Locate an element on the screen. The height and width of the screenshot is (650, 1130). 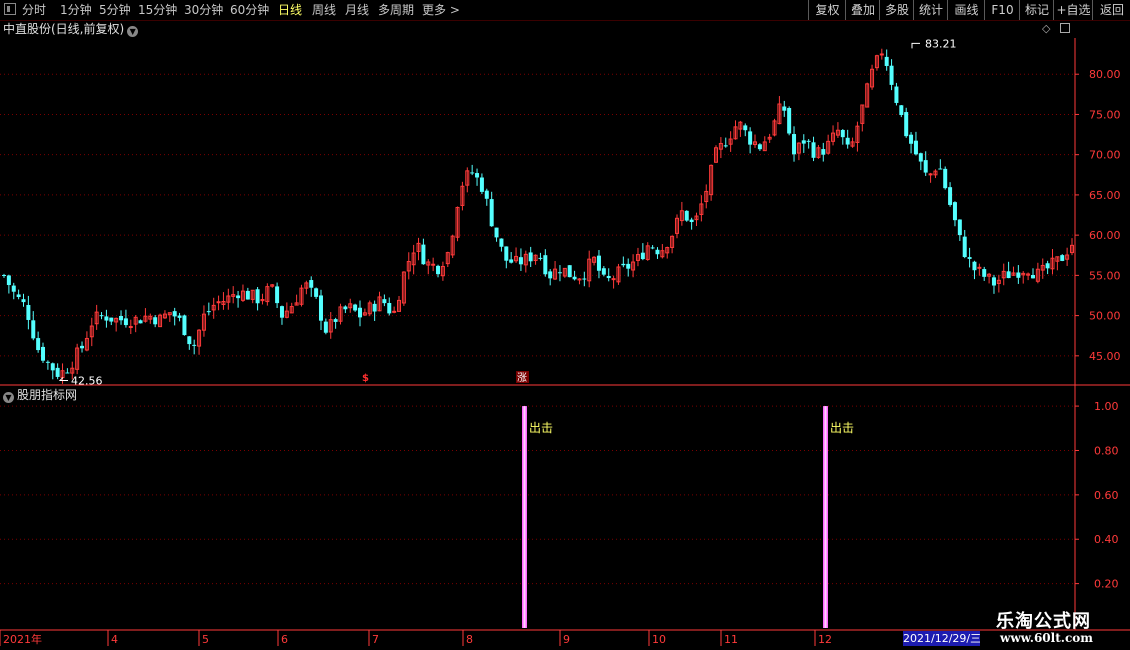
price-tick-label: 65.00 is located at coordinates (1105, 195).